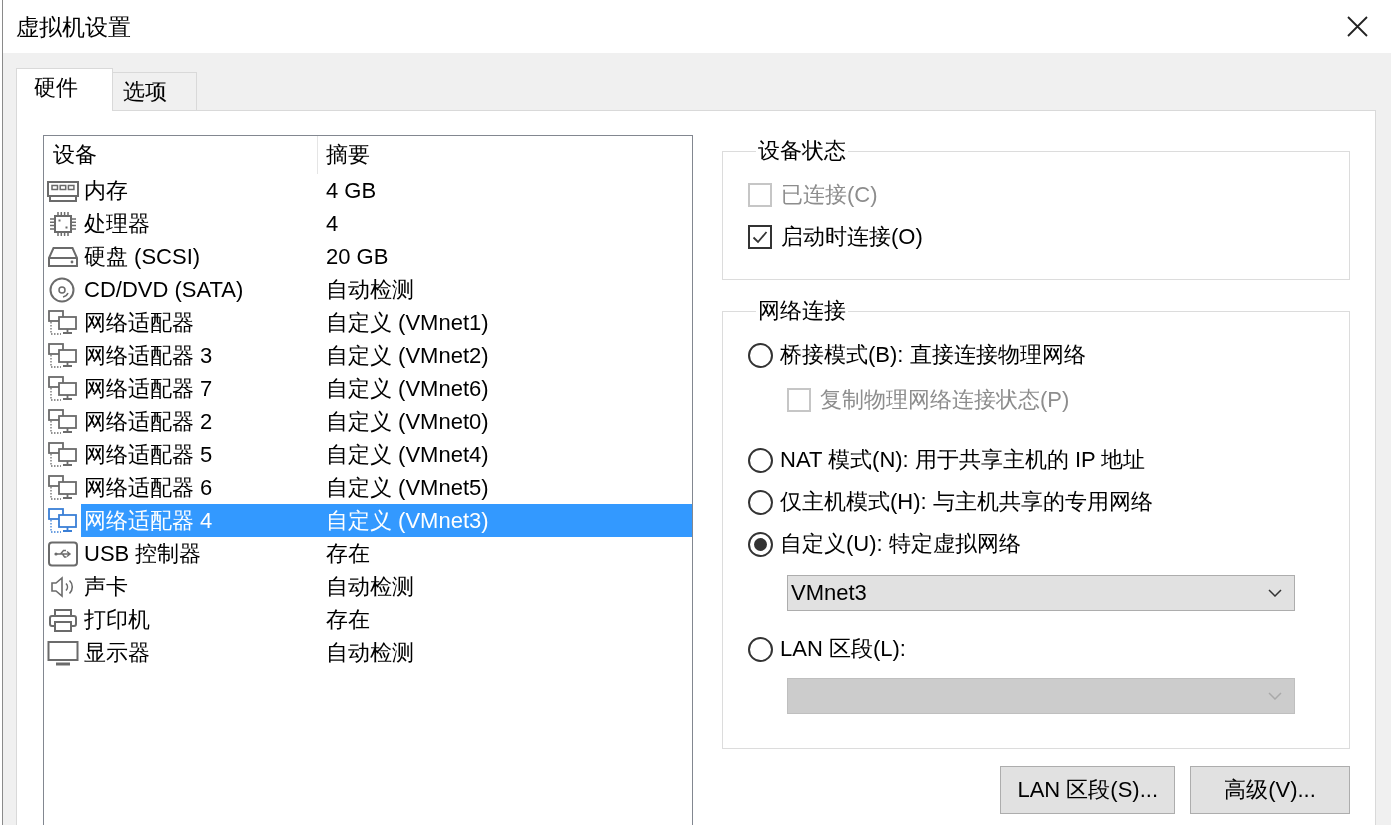 Image resolution: width=1391 pixels, height=825 pixels. Describe the element at coordinates (407, 388) in the screenshot. I see `device-summary: 自定义 (VMnet6)` at that location.